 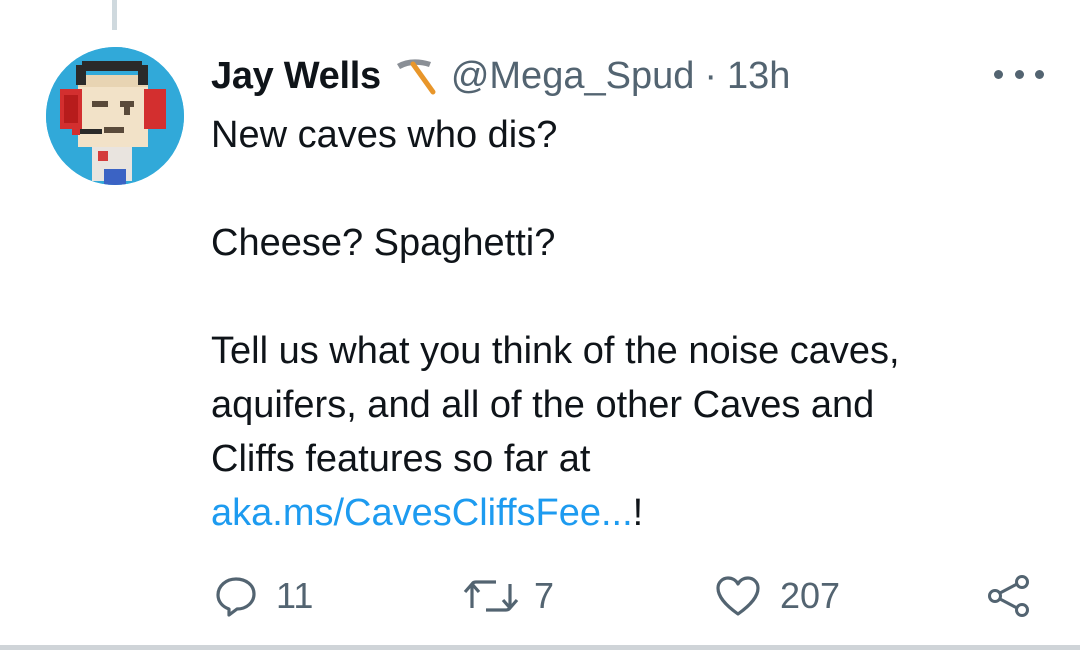 What do you see at coordinates (236, 596) in the screenshot?
I see `reply-icon` at bounding box center [236, 596].